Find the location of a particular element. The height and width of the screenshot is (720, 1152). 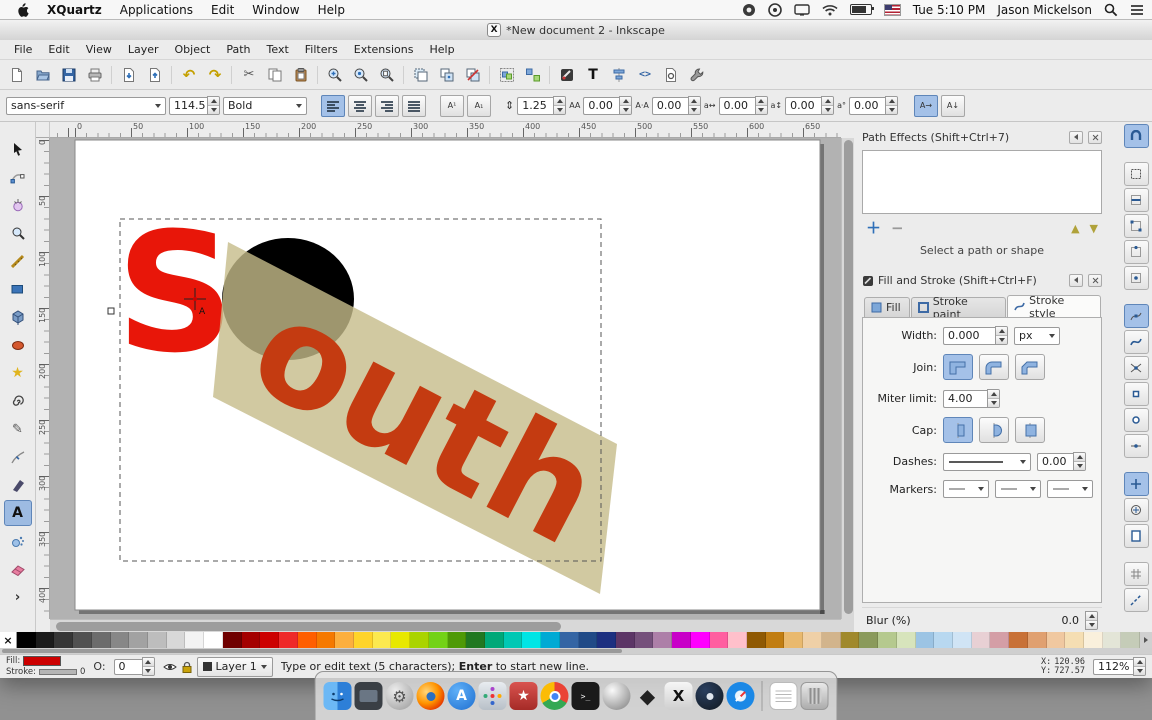

clone-button is located at coordinates (447, 75).